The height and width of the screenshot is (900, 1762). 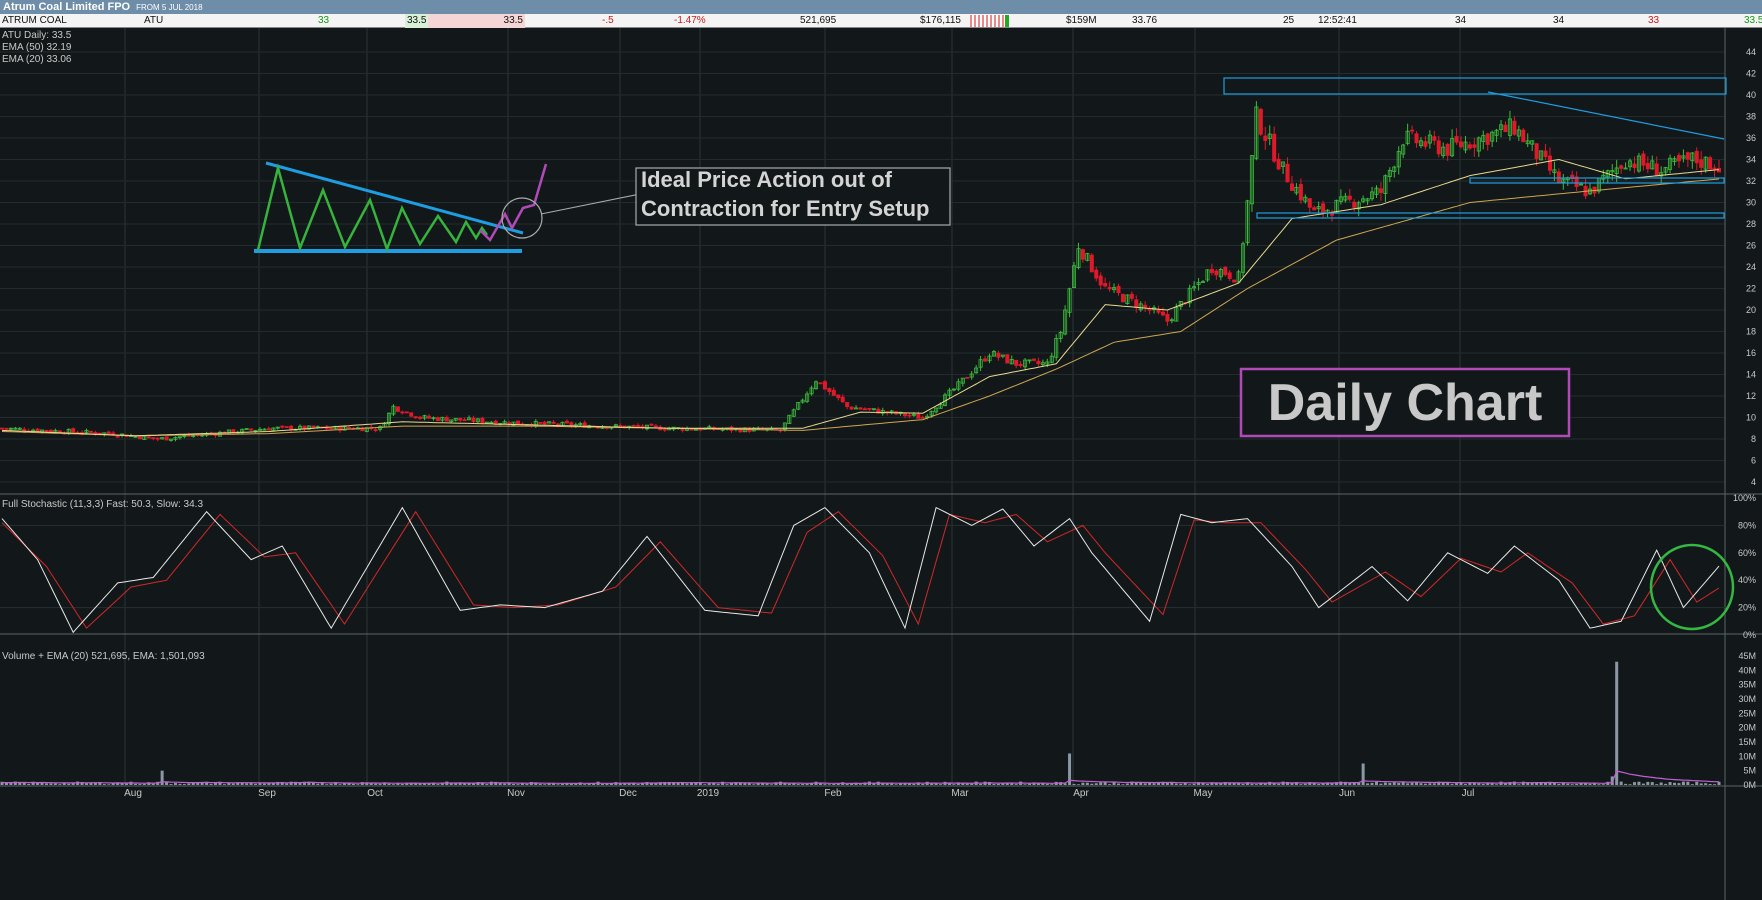 What do you see at coordinates (960, 793) in the screenshot?
I see `month-tick-label: Mar` at bounding box center [960, 793].